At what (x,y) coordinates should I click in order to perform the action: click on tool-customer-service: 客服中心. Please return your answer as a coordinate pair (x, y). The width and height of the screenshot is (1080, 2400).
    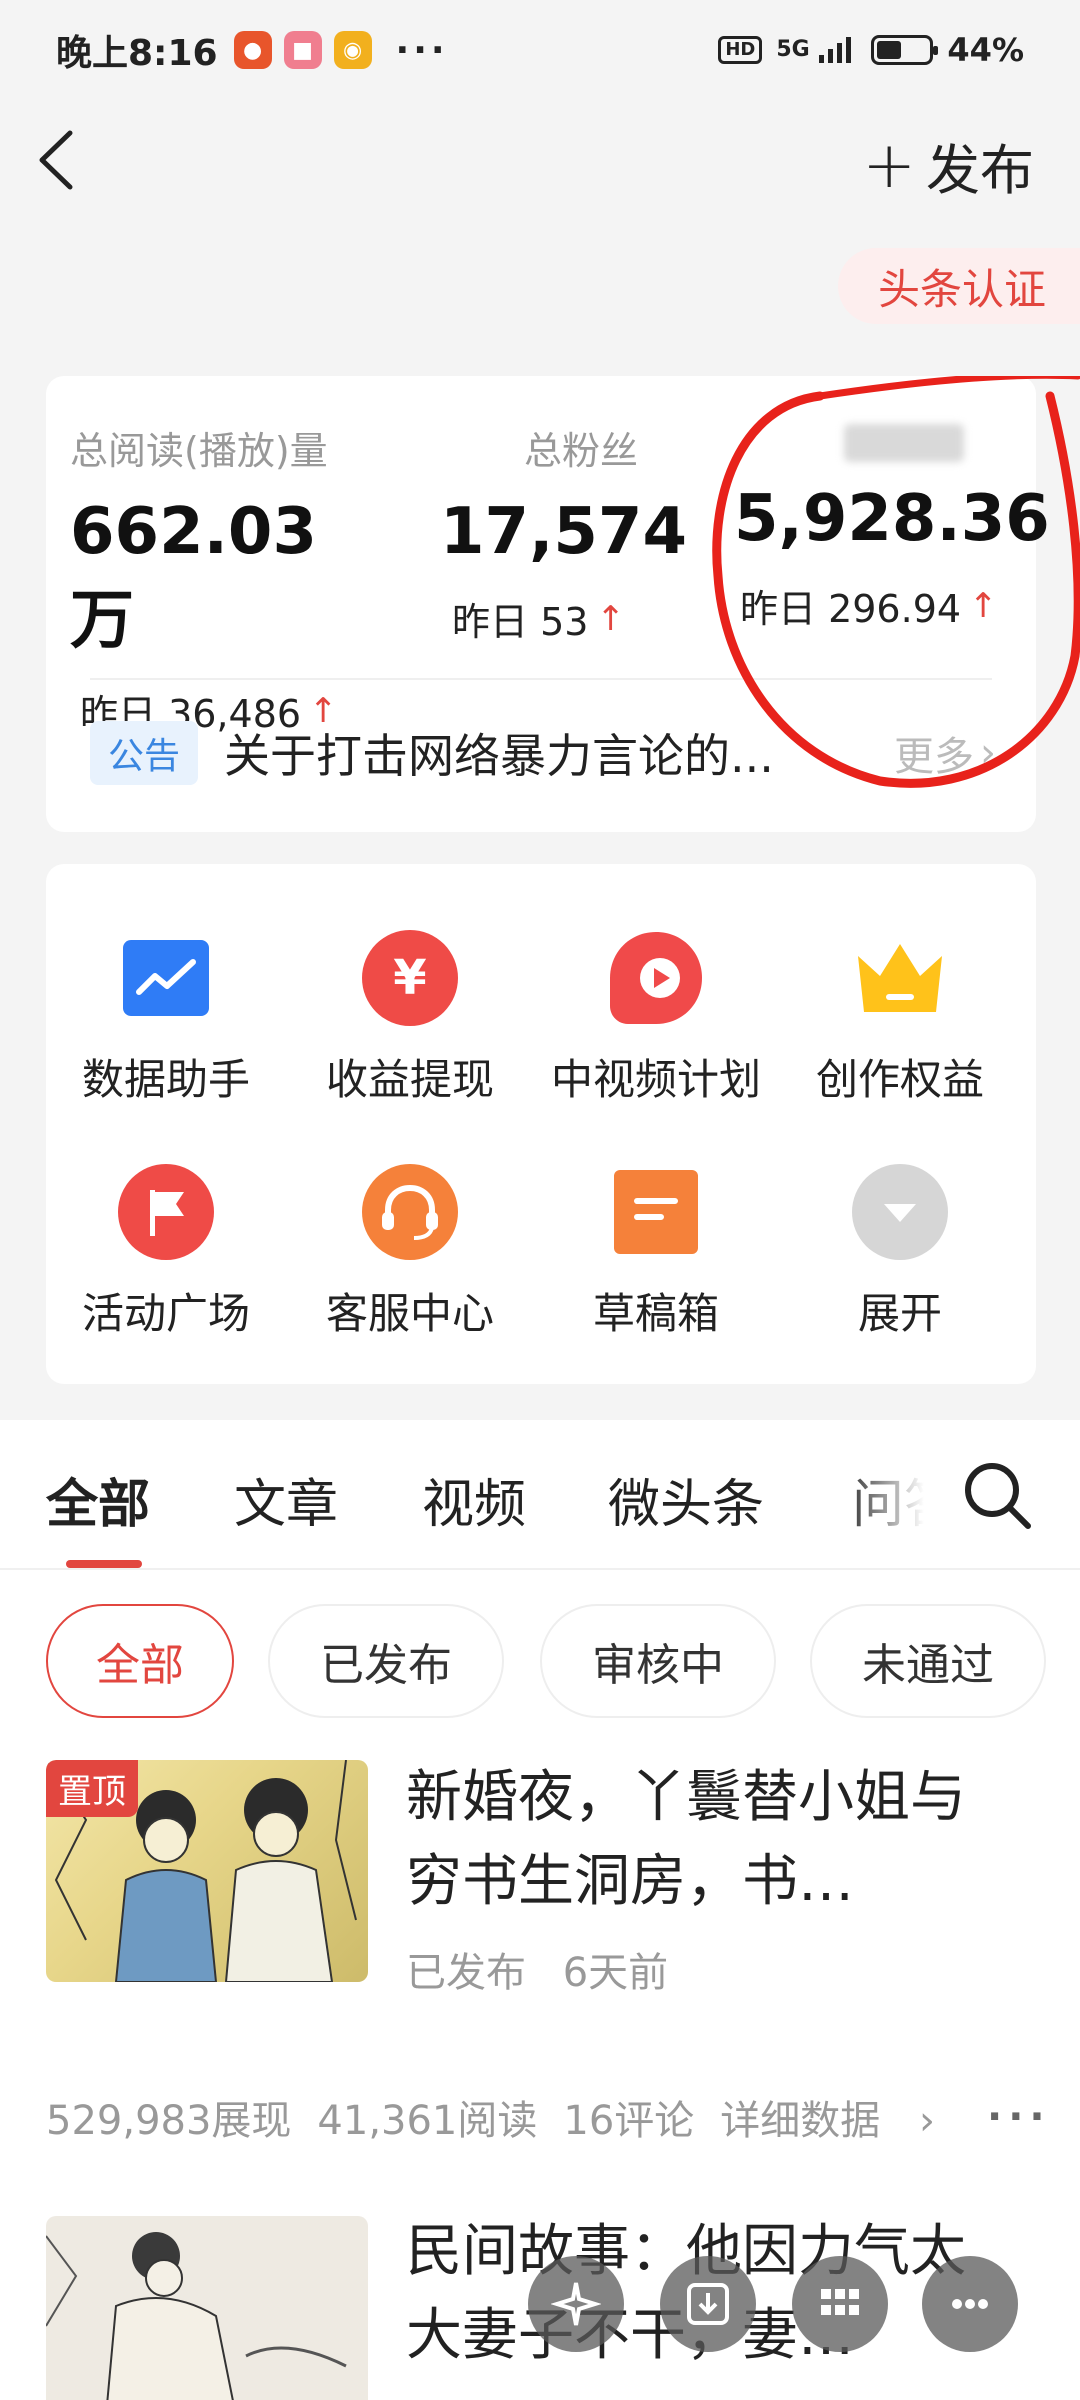
    Looking at the image, I should click on (410, 1252).